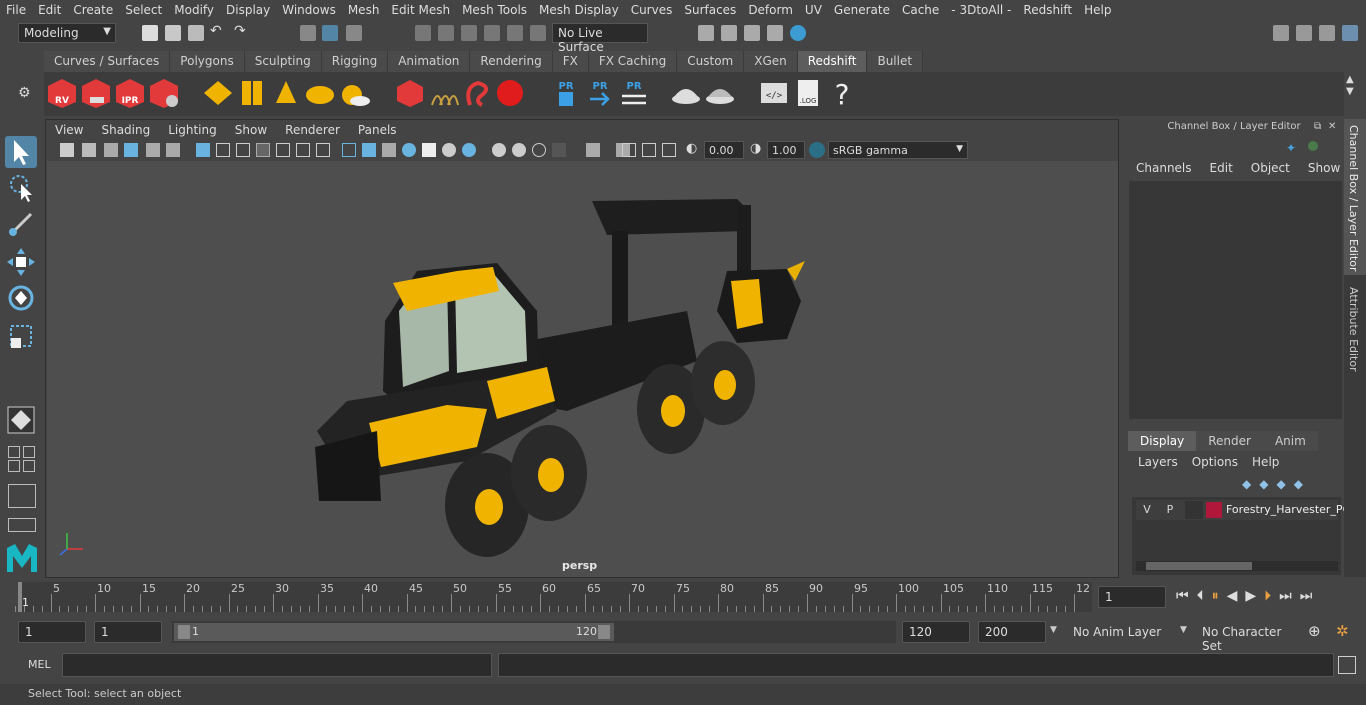 The height and width of the screenshot is (705, 1366). I want to click on viewport-menu-2: Lighting, so click(192, 130).